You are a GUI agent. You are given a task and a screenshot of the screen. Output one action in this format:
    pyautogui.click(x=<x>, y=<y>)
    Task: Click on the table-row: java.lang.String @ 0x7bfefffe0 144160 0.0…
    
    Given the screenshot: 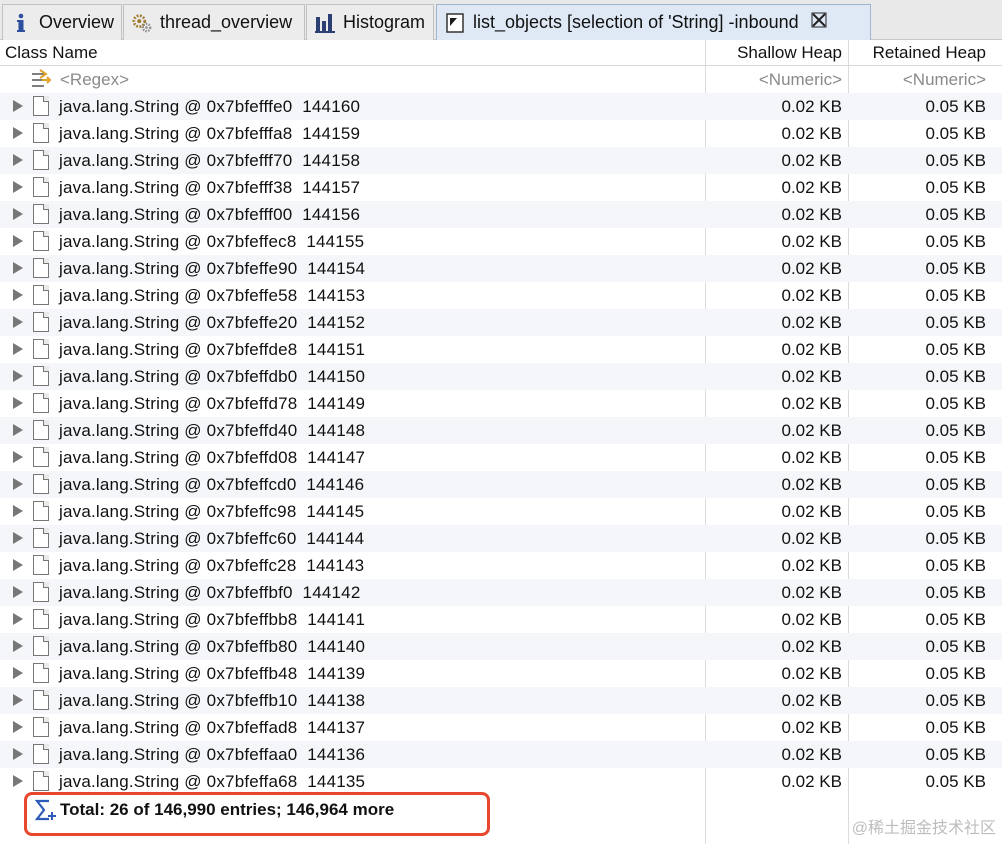 What is the action you would take?
    pyautogui.click(x=501, y=106)
    